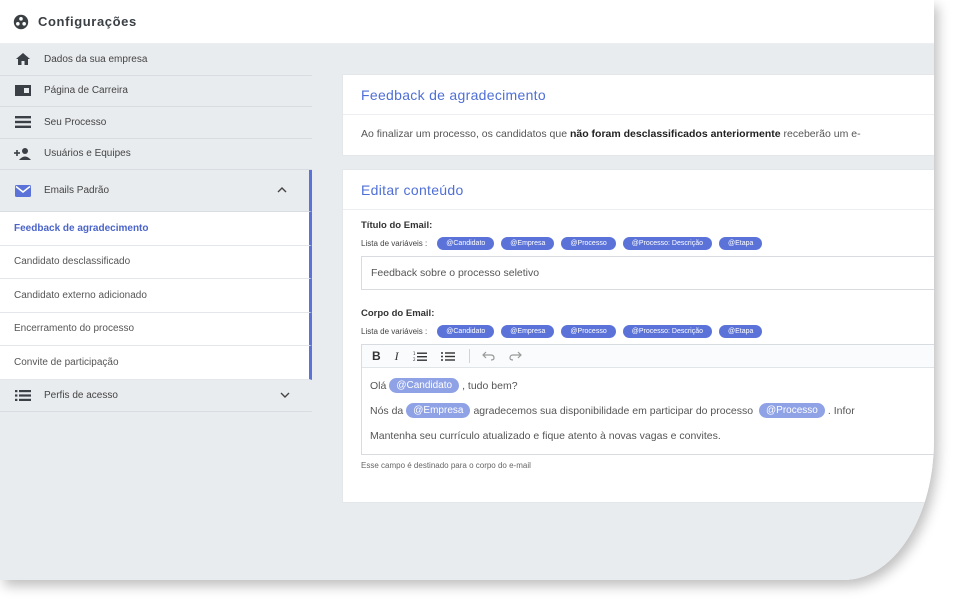  What do you see at coordinates (397, 356) in the screenshot?
I see `italic-button: I` at bounding box center [397, 356].